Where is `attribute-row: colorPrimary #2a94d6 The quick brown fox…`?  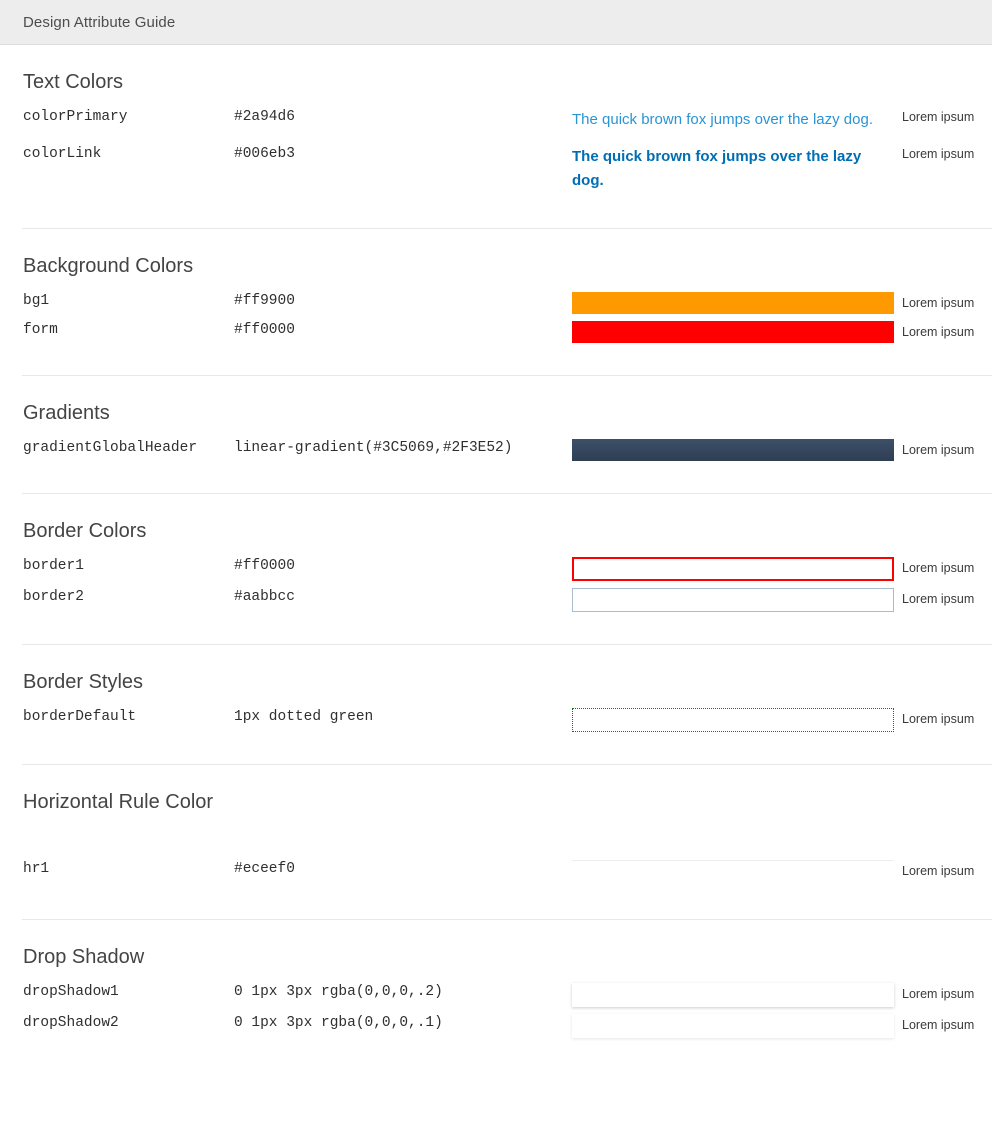 attribute-row: colorPrimary #2a94d6 The quick brown fox… is located at coordinates (496, 126).